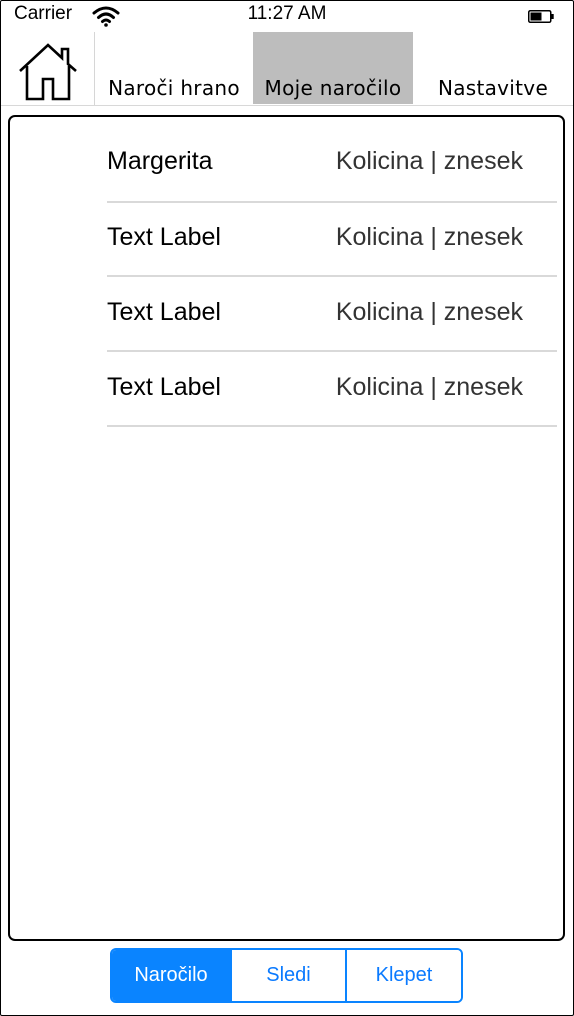 The width and height of the screenshot is (574, 1016). I want to click on tab-order-food: Naroči hrano, so click(174, 68).